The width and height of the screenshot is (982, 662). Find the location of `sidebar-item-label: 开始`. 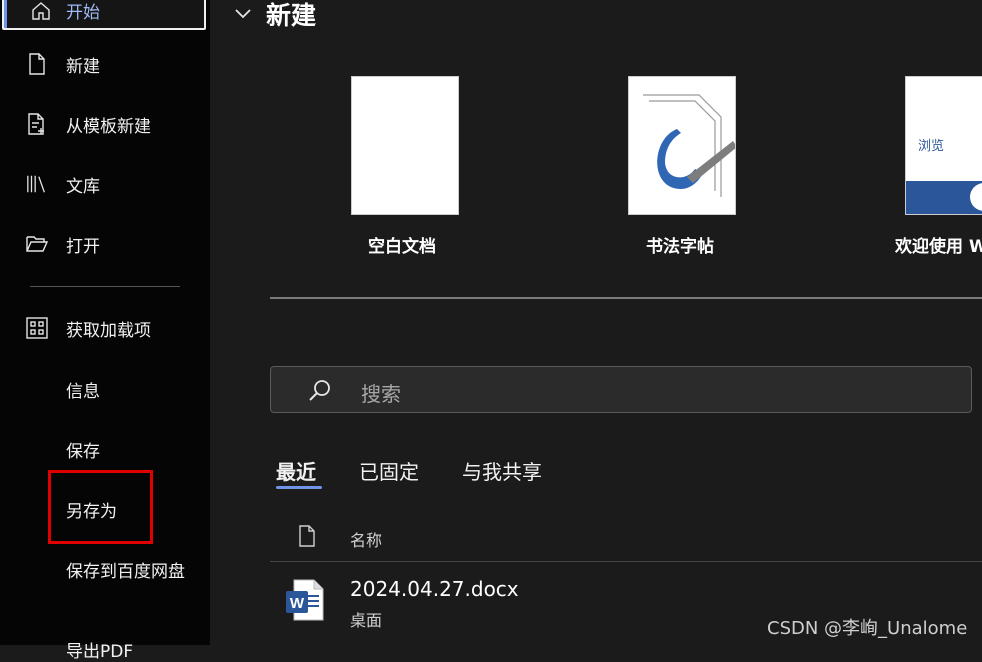

sidebar-item-label: 开始 is located at coordinates (83, 13).